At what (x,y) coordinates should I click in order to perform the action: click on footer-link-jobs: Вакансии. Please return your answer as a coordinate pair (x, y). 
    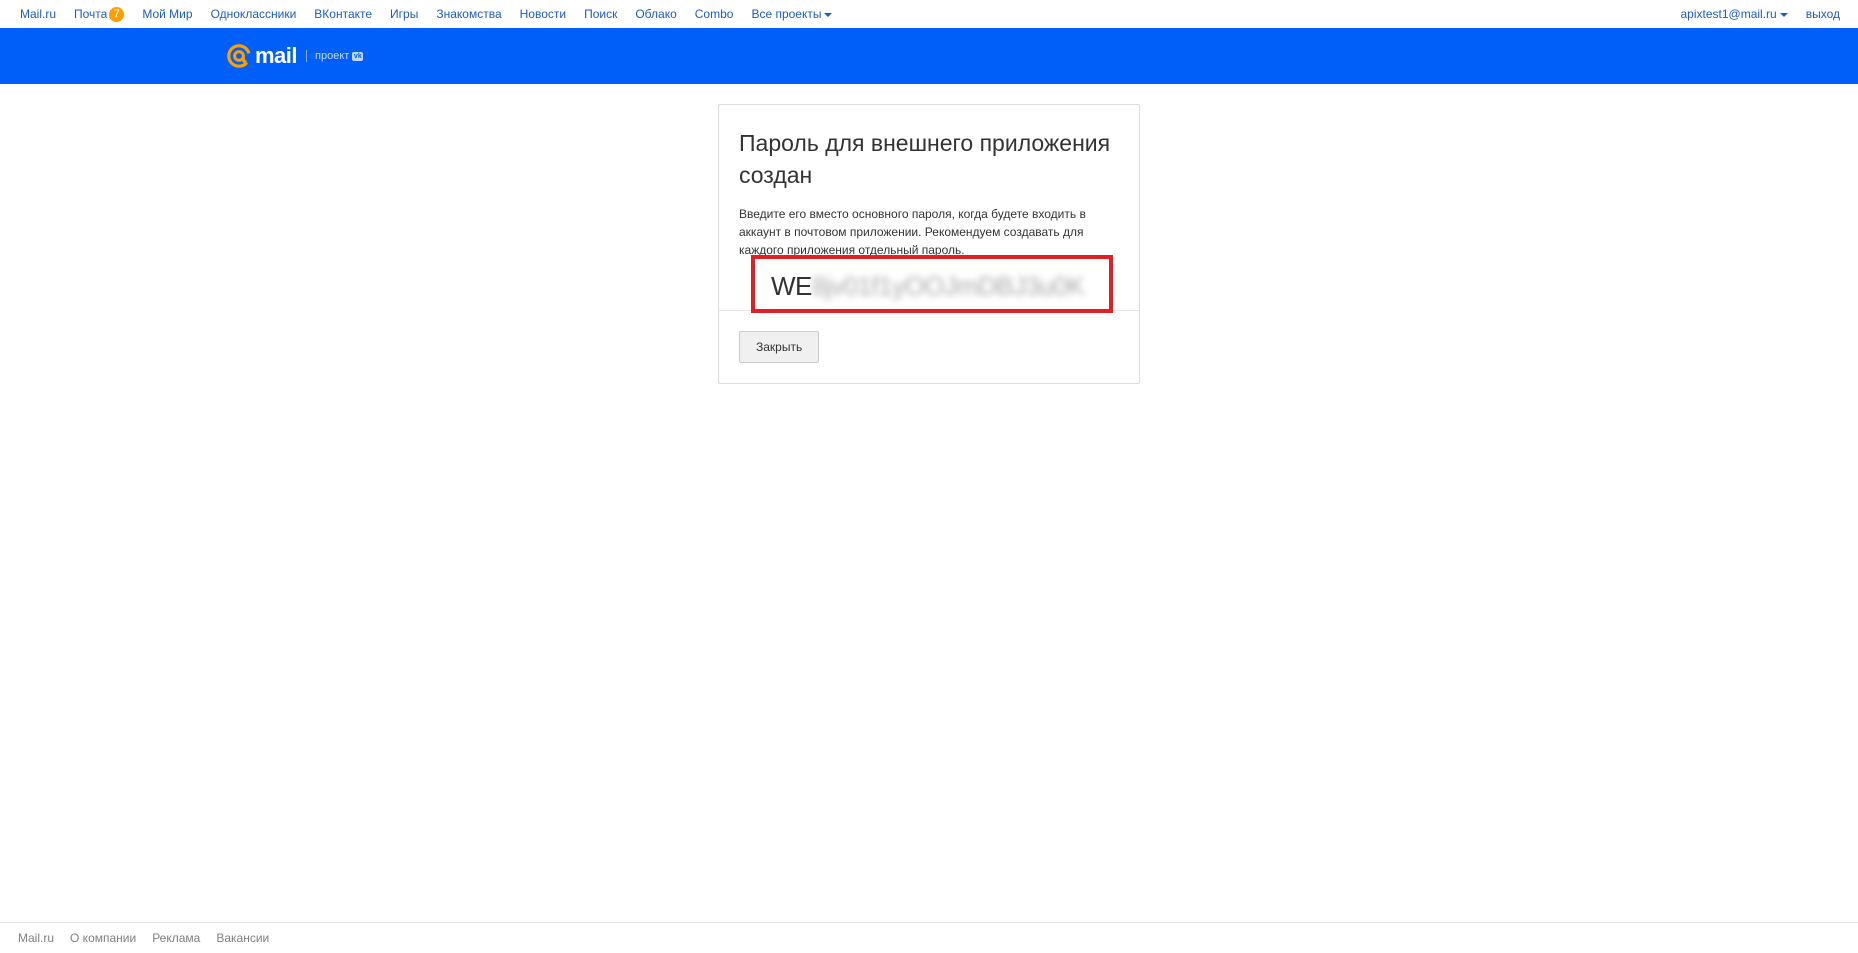
    Looking at the image, I should click on (242, 938).